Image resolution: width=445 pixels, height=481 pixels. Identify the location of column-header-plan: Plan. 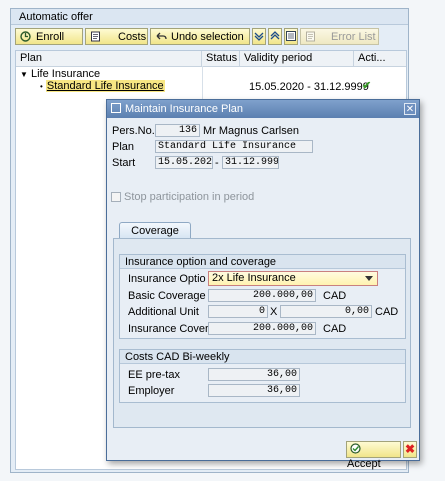
(109, 58).